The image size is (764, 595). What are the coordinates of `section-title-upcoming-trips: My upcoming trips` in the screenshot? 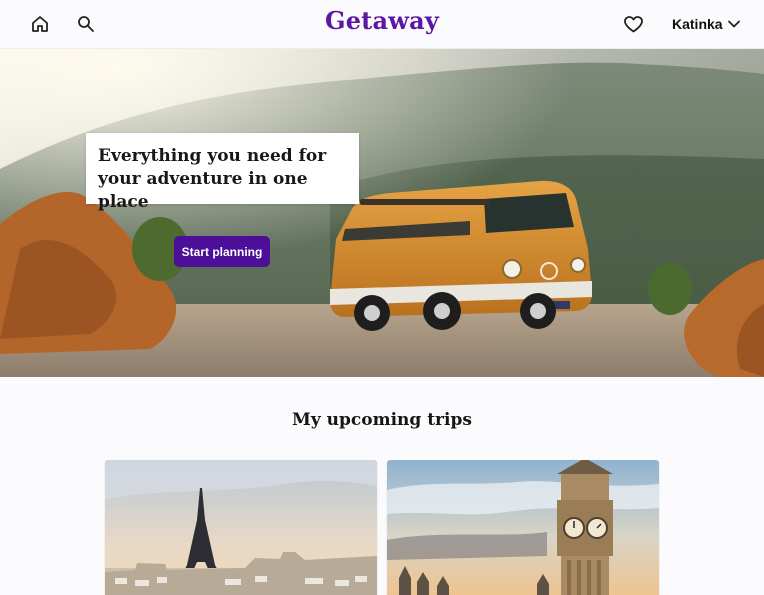 It's located at (382, 420).